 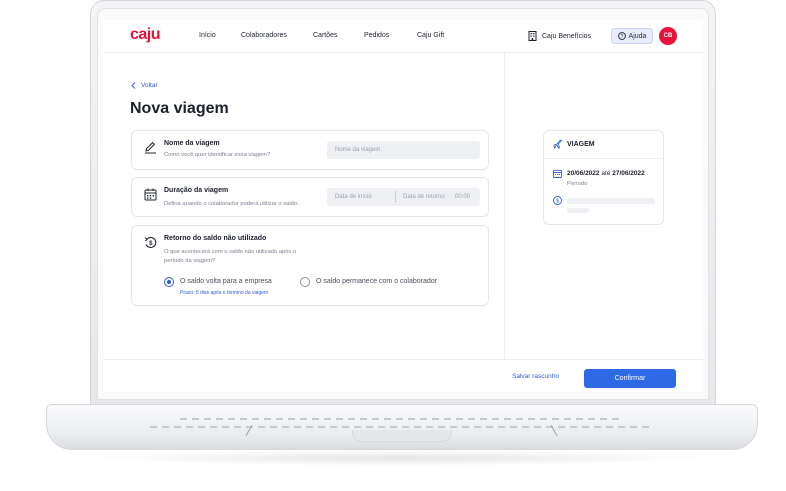 I want to click on chevron-left-icon, so click(x=133, y=85).